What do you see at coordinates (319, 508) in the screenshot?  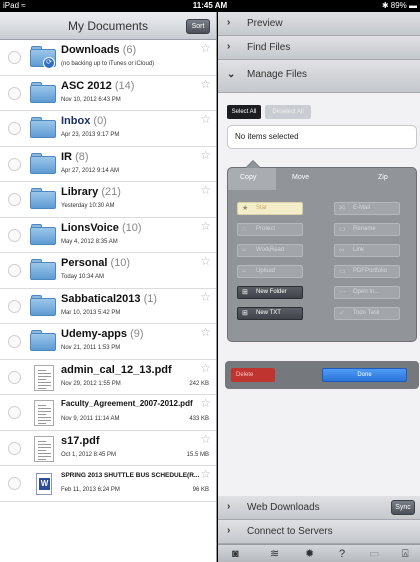 I see `section-web-downloads: › Web Downloads Sync` at bounding box center [319, 508].